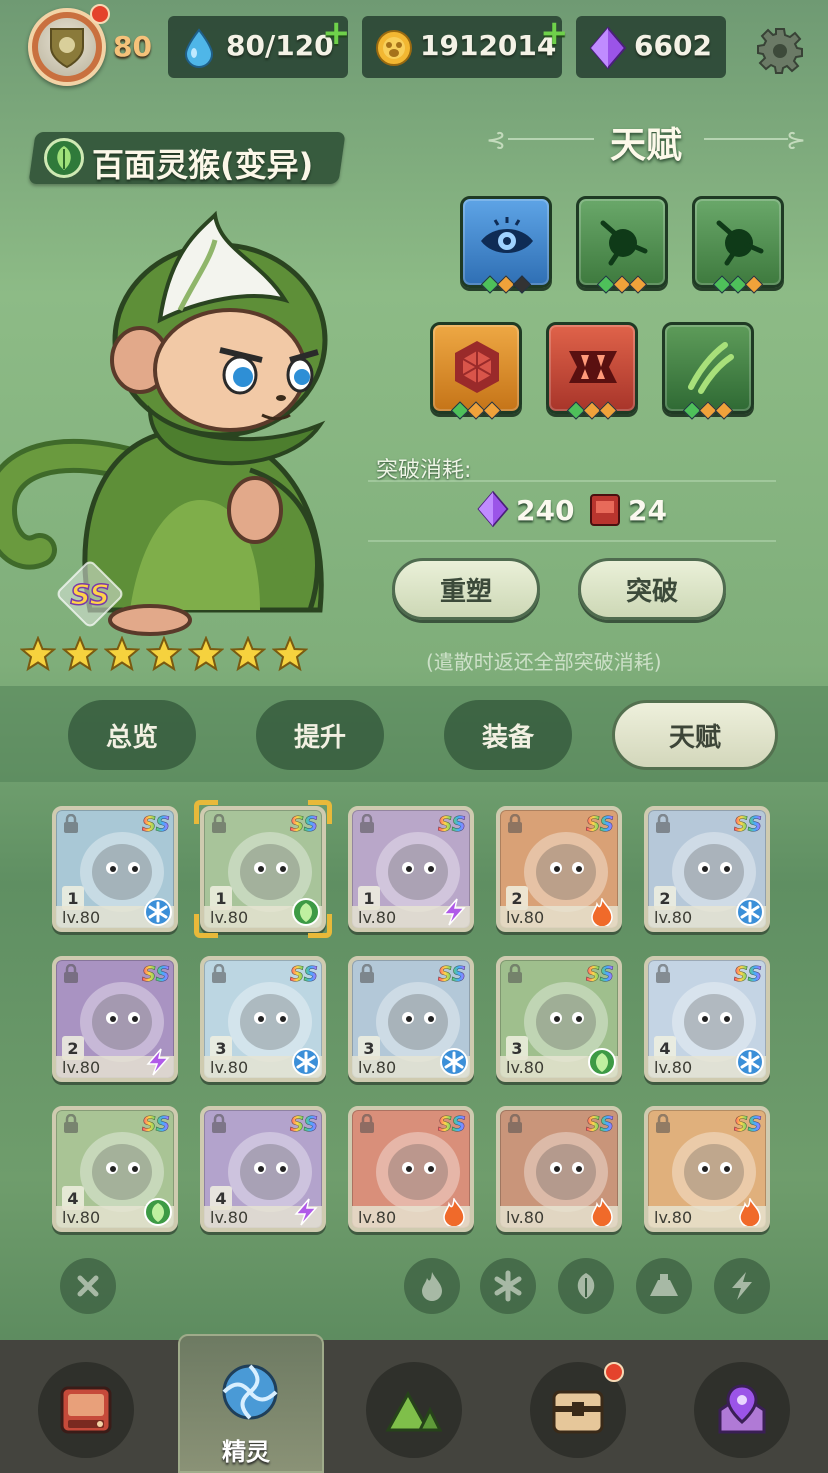 This screenshot has width=828, height=1473. I want to click on leaf-filter-icon, so click(586, 1286).